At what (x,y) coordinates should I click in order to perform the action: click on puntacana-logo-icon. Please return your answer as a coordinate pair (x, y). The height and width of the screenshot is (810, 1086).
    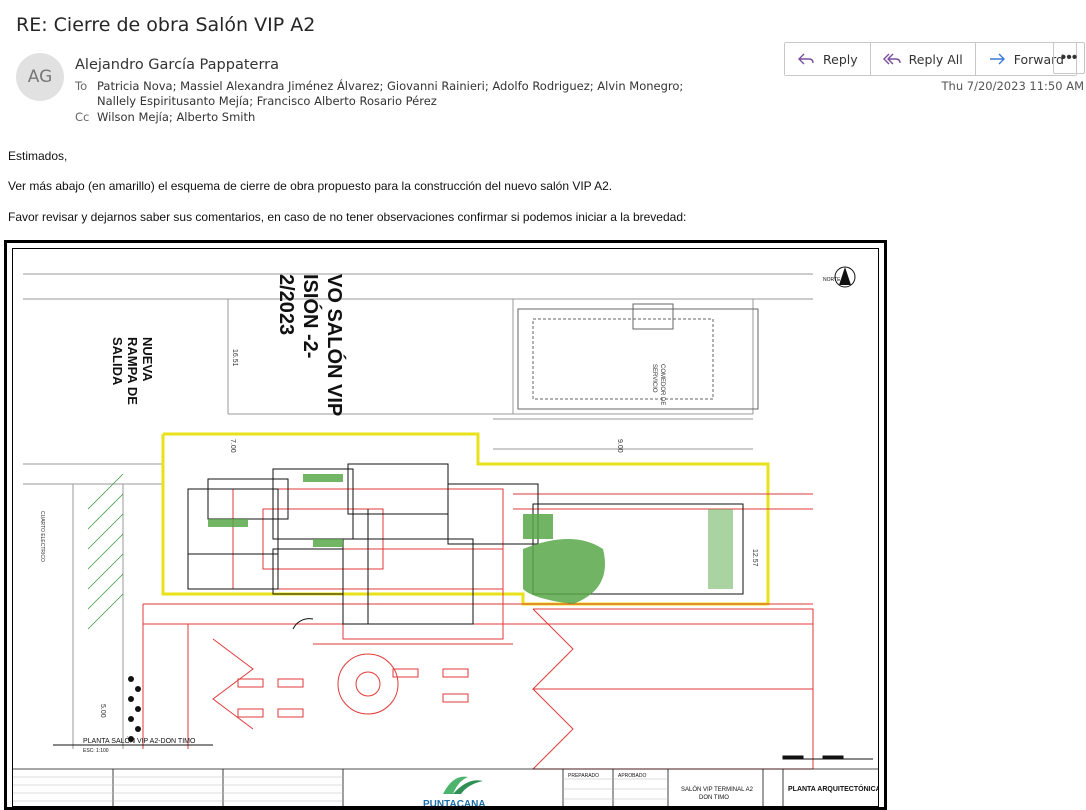
    Looking at the image, I should click on (463, 785).